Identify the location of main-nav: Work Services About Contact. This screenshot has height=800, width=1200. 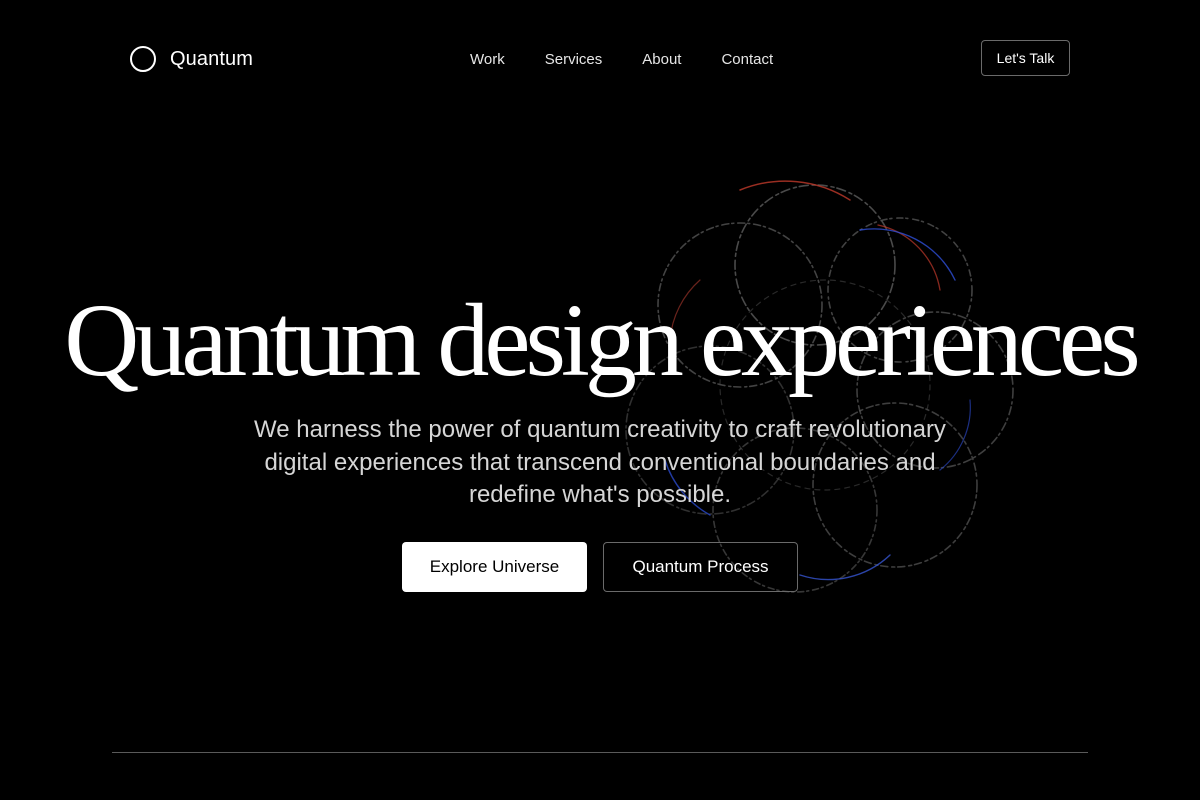
(621, 59).